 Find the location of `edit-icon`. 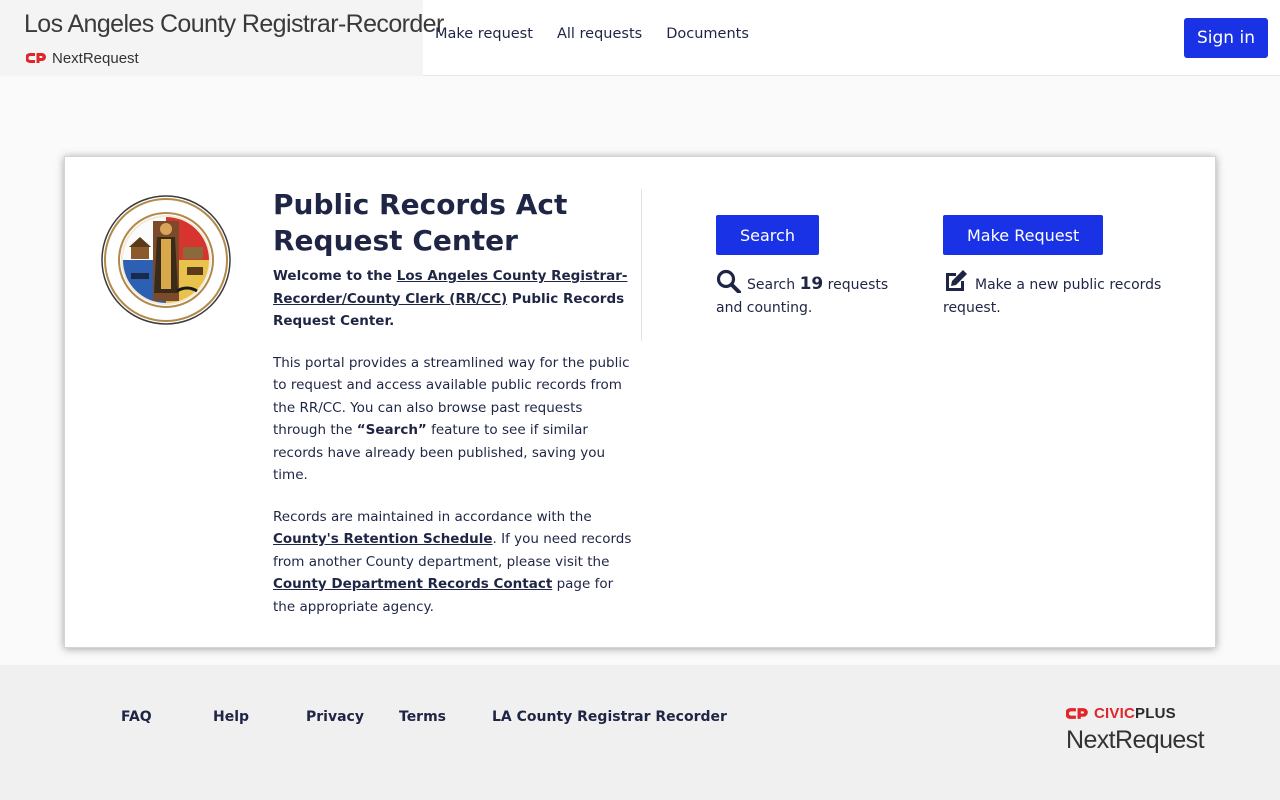

edit-icon is located at coordinates (956, 280).